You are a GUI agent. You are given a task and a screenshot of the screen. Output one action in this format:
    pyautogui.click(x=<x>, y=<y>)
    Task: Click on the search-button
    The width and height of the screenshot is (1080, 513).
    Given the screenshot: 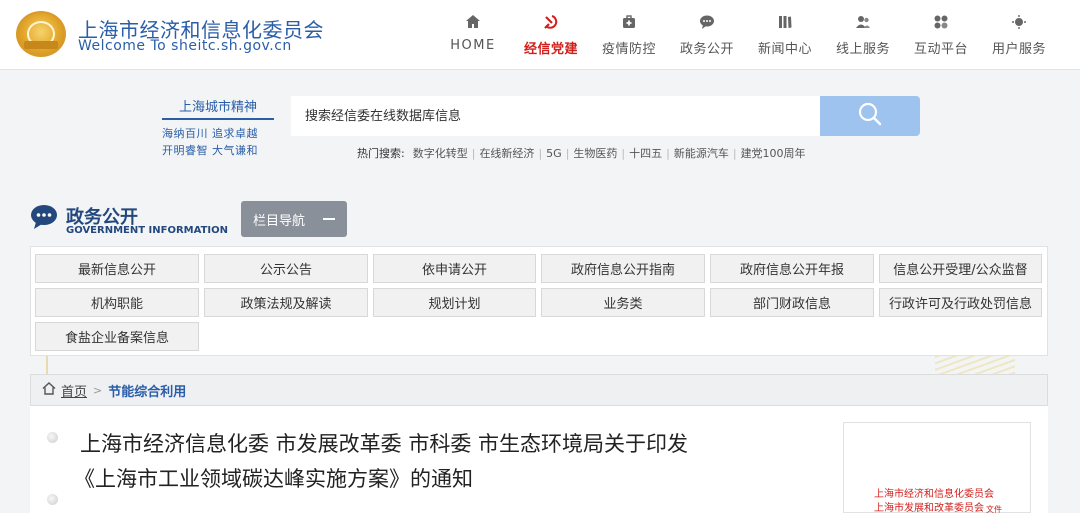 What is the action you would take?
    pyautogui.click(x=870, y=116)
    